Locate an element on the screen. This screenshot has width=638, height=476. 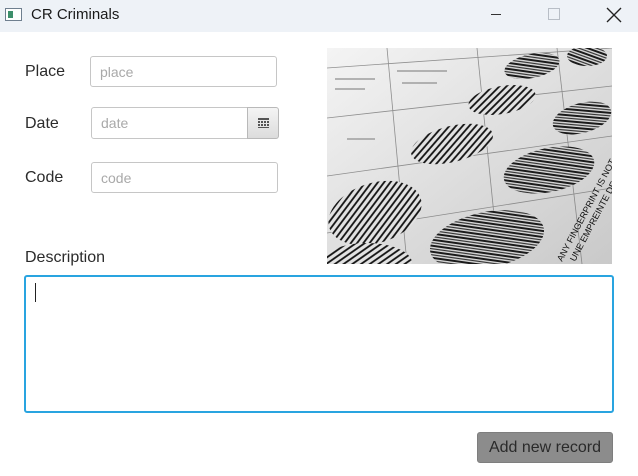
place-input is located at coordinates (183, 71).